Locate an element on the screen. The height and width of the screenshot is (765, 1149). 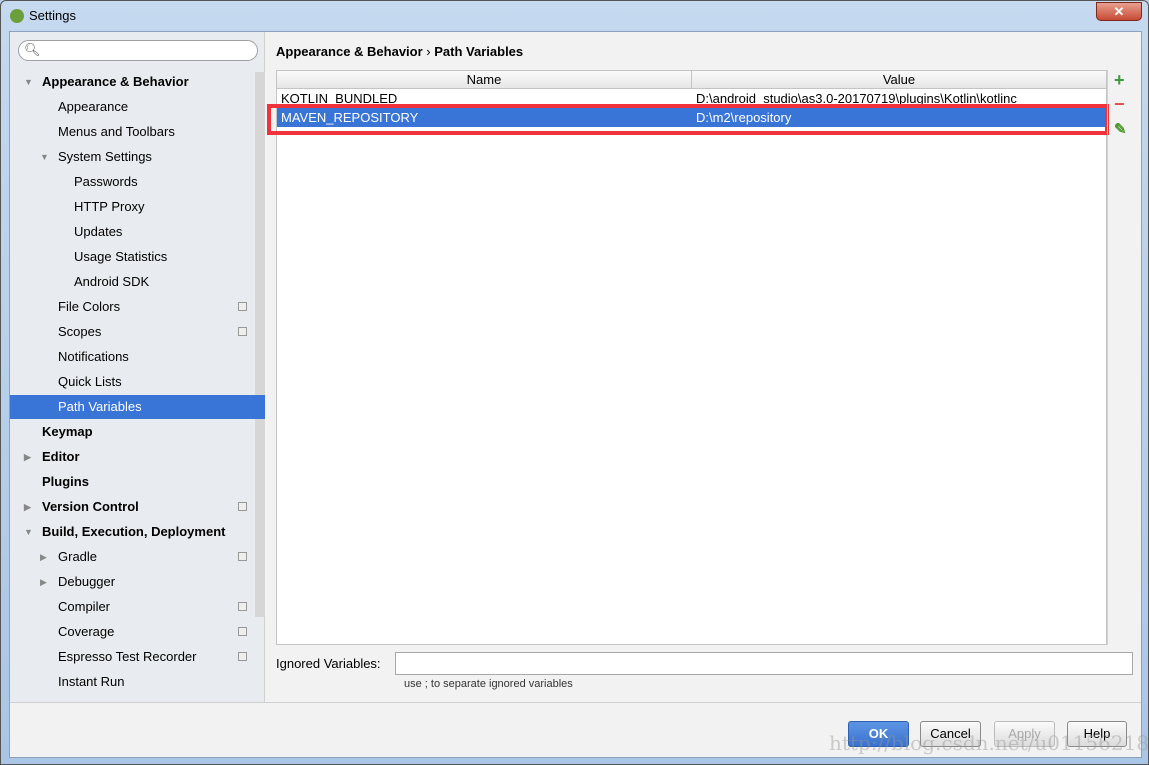
sidebar-item: ▼ Build, Execution, Deployment is located at coordinates (137, 532).